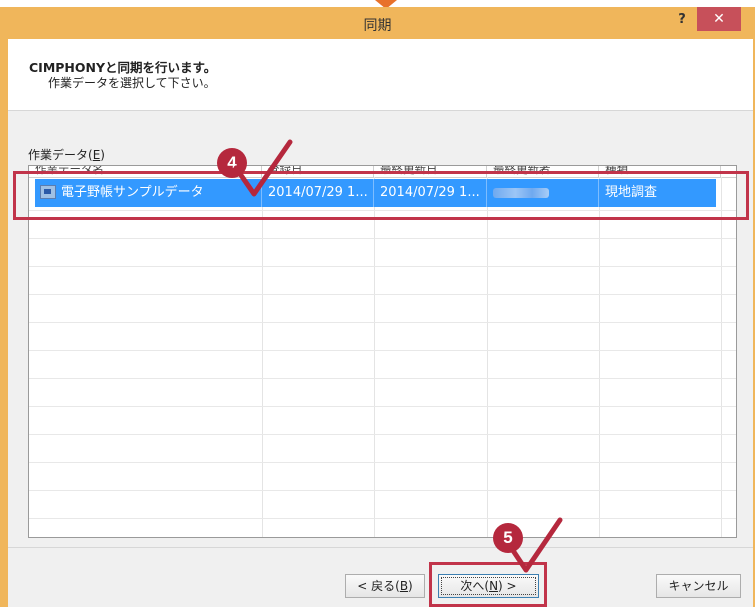 The height and width of the screenshot is (607, 755). Describe the element at coordinates (698, 586) in the screenshot. I see `cancel-button: キャンセル` at that location.